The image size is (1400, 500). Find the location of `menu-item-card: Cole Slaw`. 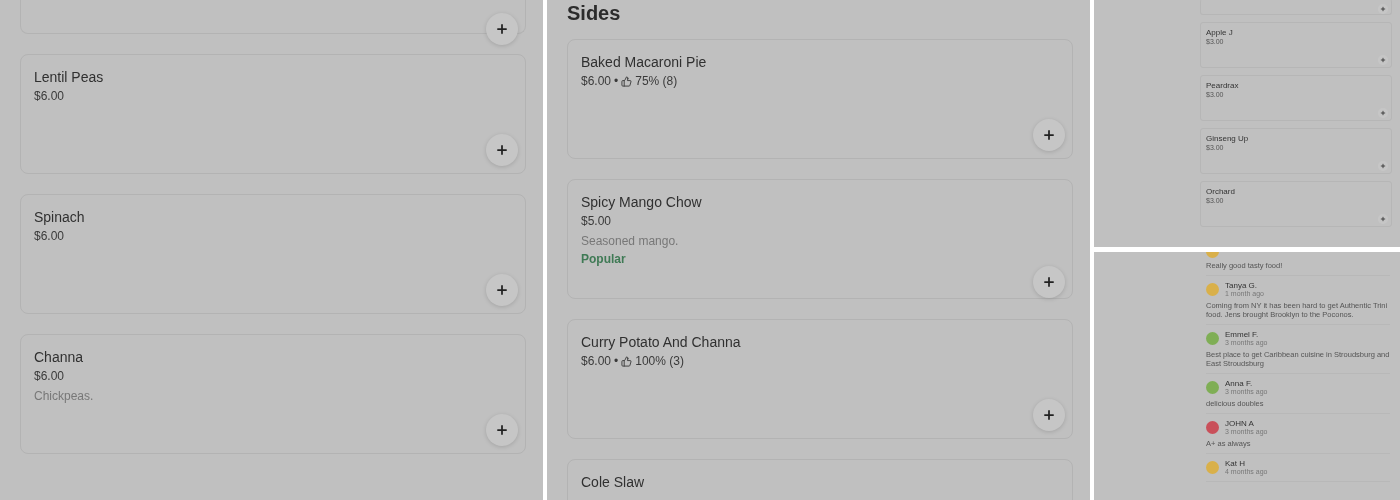

menu-item-card: Cole Slaw is located at coordinates (820, 479).